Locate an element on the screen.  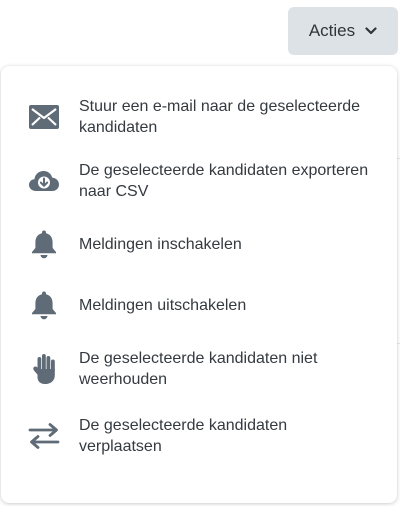
menu-item-notifications-off: Meldingen uitschakelen is located at coordinates (199, 305).